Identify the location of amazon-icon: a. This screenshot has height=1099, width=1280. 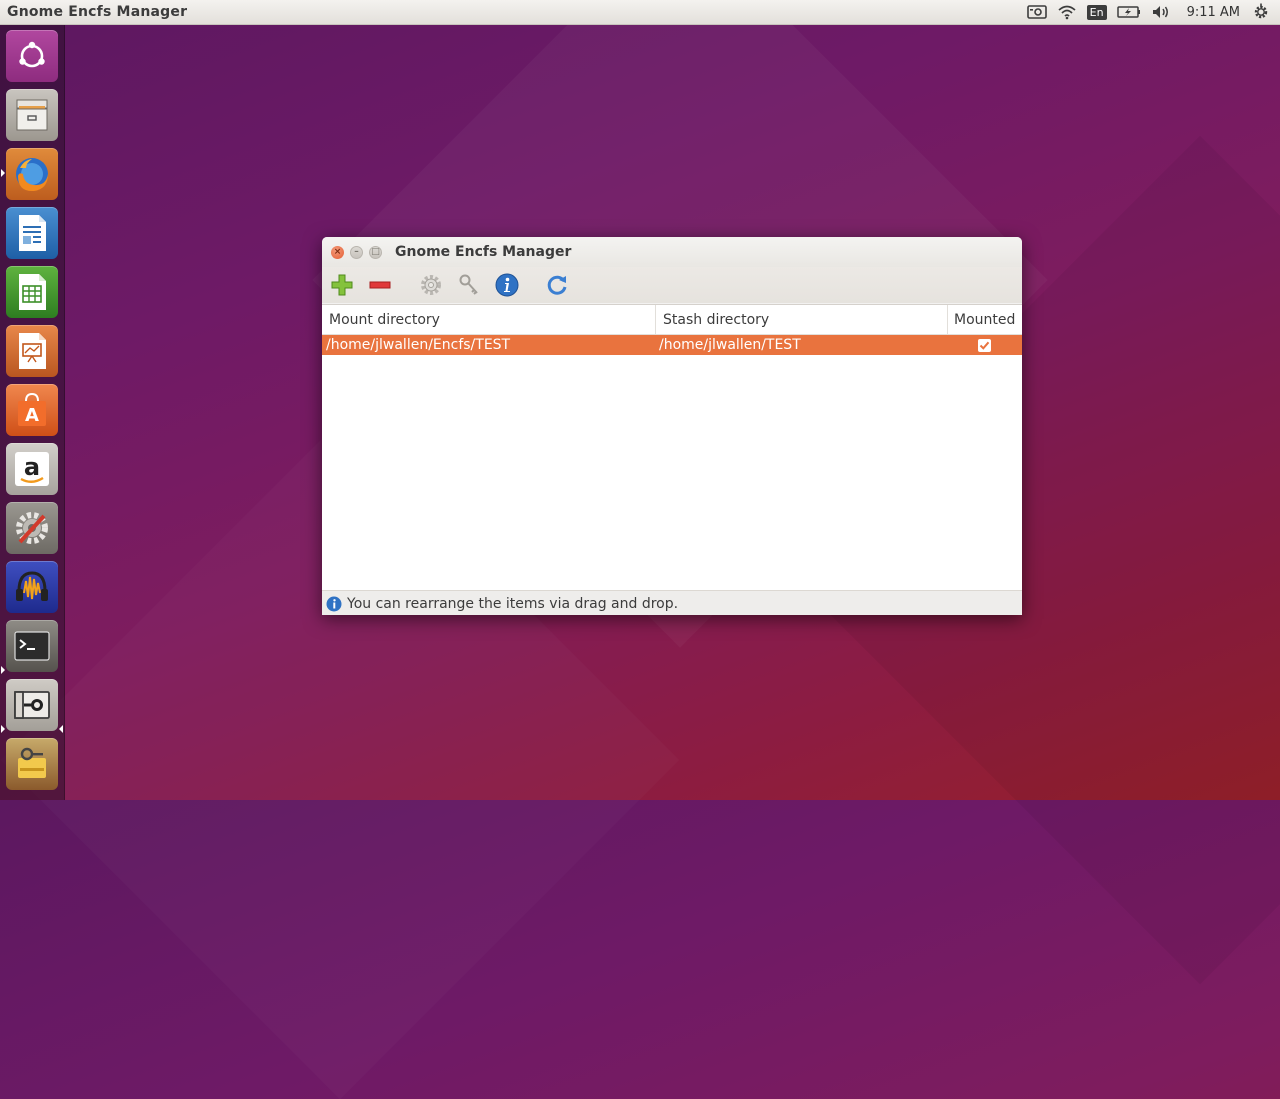
(32, 469).